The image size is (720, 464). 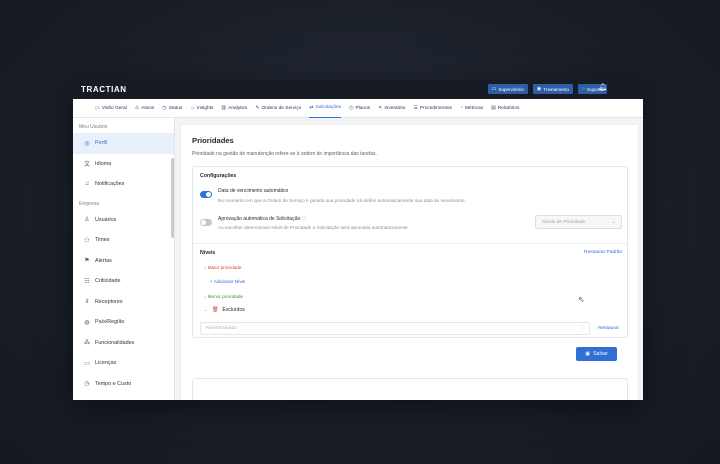 I want to click on sidebar-scrollbar, so click(x=172, y=198).